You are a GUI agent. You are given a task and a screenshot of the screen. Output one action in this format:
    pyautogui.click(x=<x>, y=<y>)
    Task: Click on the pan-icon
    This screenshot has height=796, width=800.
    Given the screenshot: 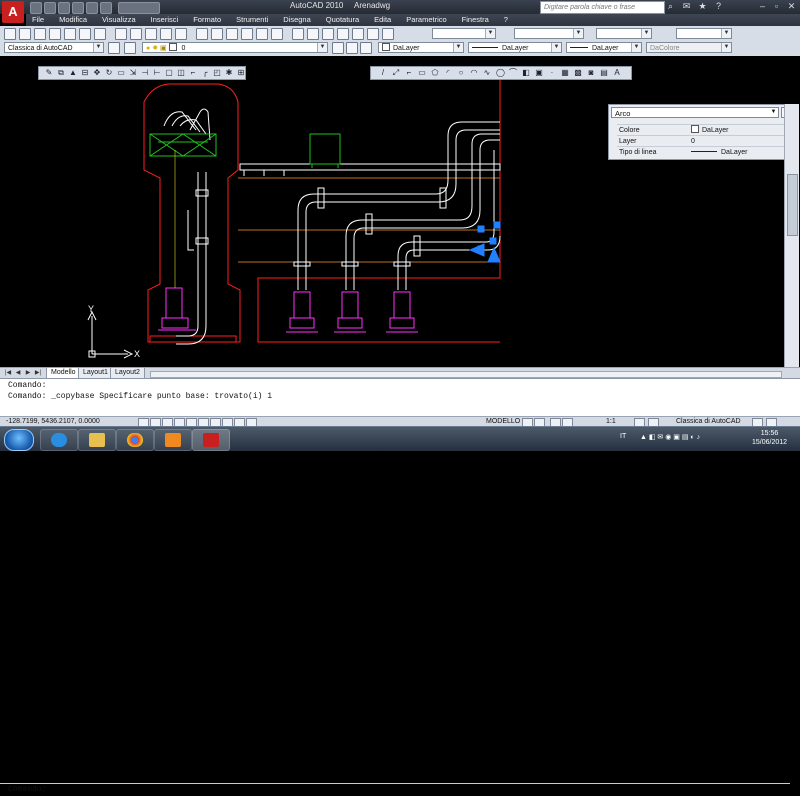 What is the action you would take?
    pyautogui.click(x=232, y=34)
    